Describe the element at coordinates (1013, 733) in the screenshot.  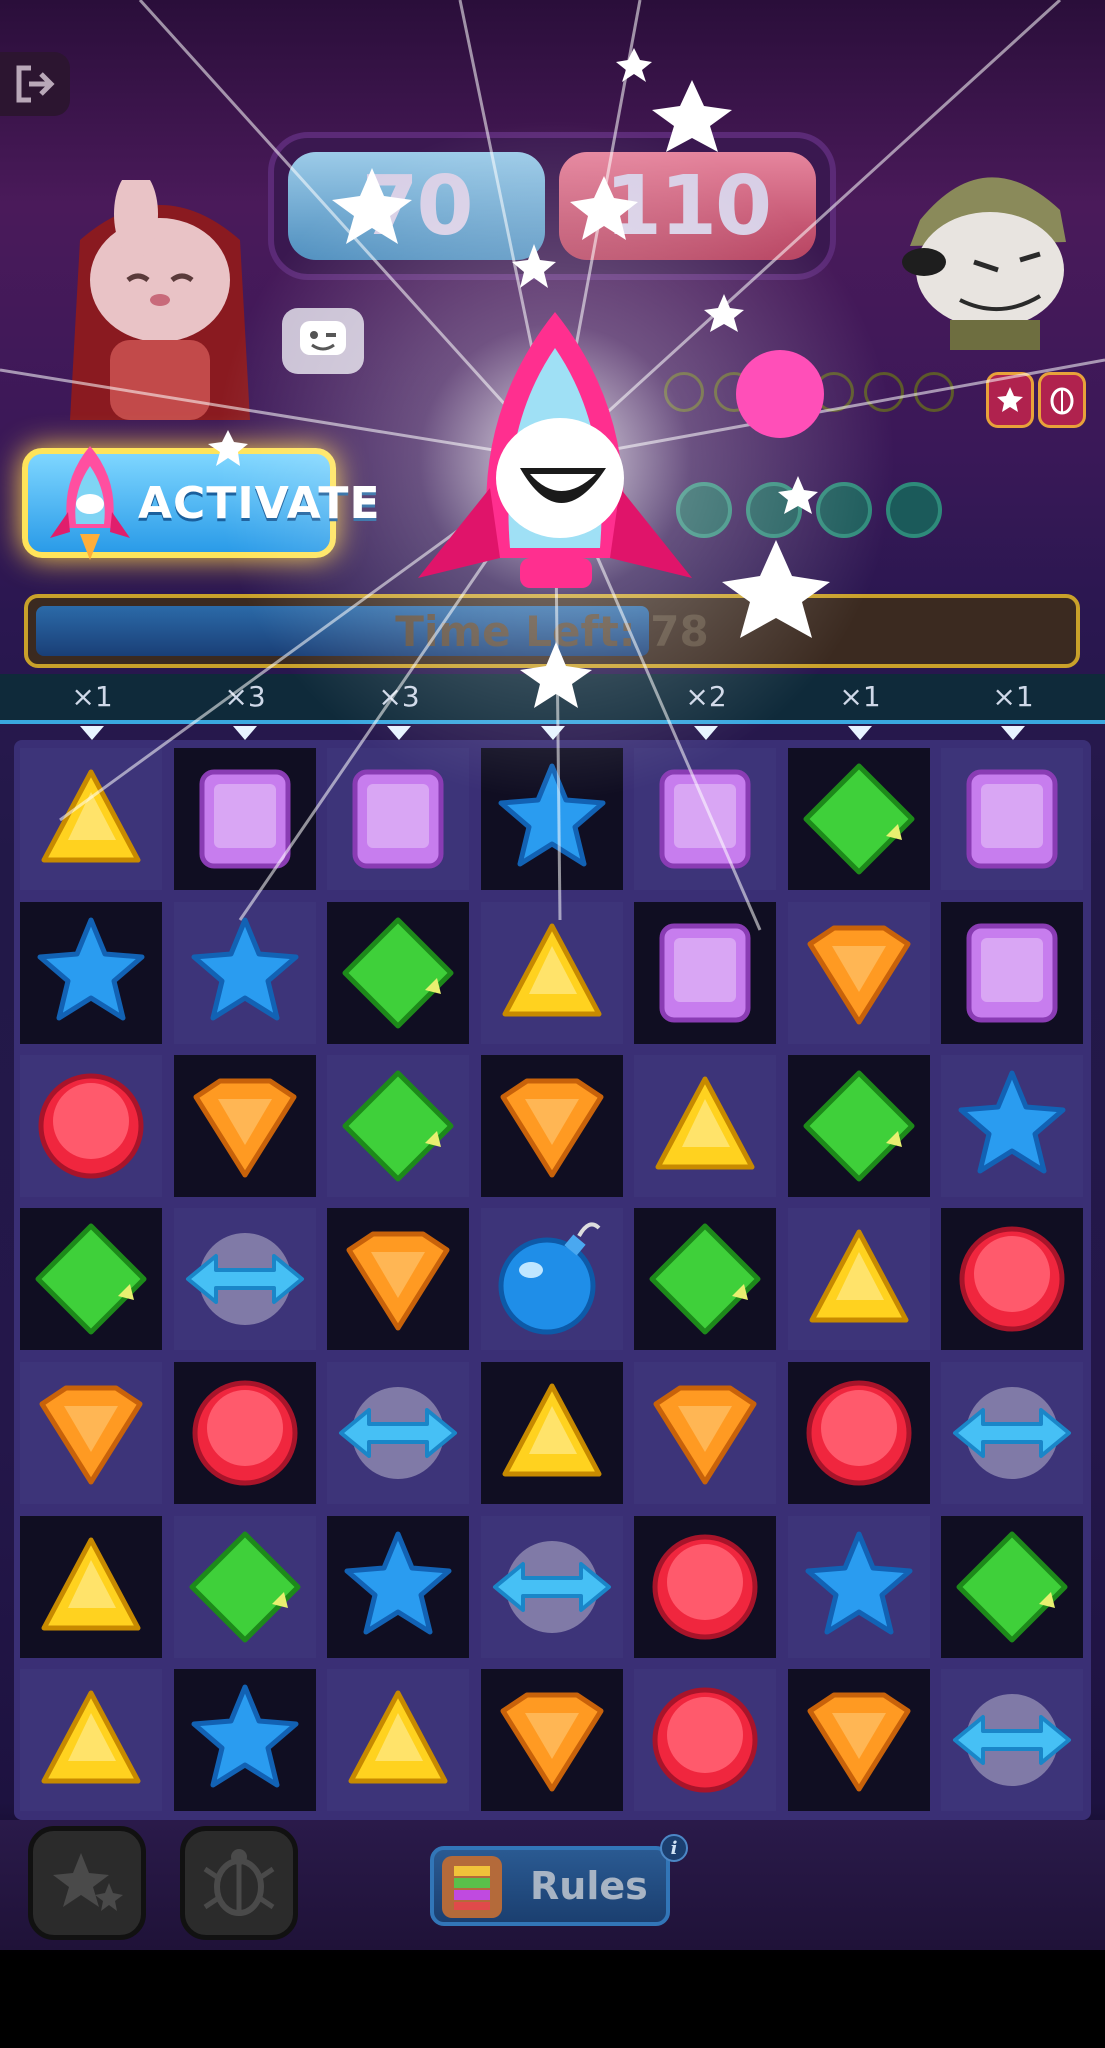
I see `column-arrow` at that location.